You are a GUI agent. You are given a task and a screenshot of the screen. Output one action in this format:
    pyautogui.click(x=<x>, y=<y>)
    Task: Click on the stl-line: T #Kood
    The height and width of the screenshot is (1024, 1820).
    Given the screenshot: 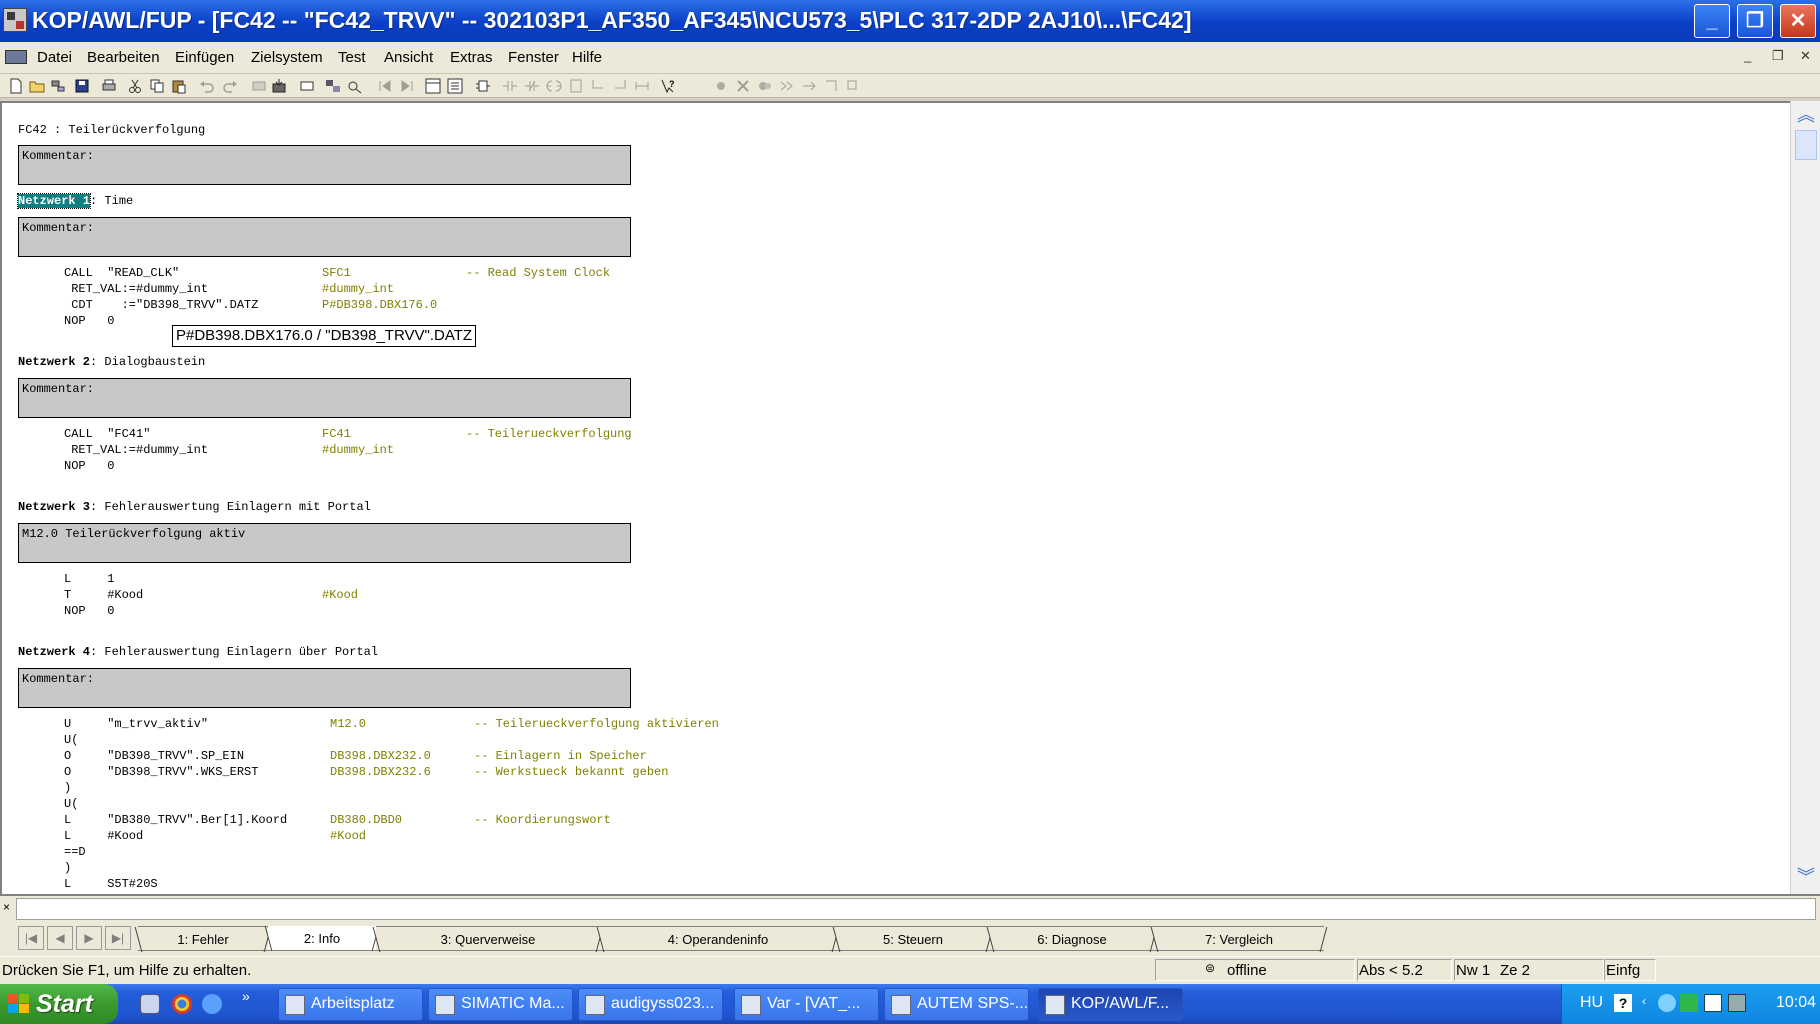 What is the action you would take?
    pyautogui.click(x=103, y=595)
    